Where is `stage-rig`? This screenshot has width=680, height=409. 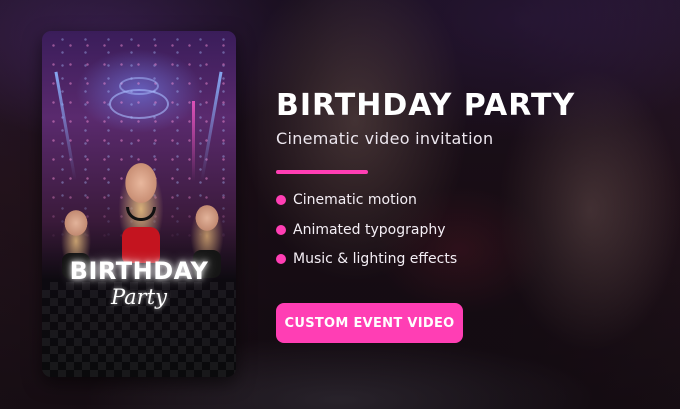
stage-rig is located at coordinates (139, 104).